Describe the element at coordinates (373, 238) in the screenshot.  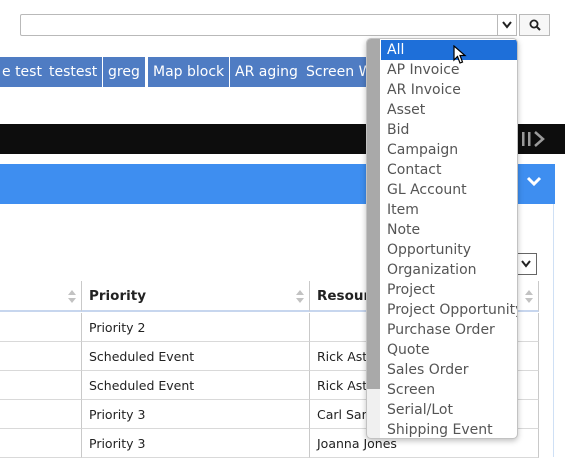
I see `scrollbar-thumb` at that location.